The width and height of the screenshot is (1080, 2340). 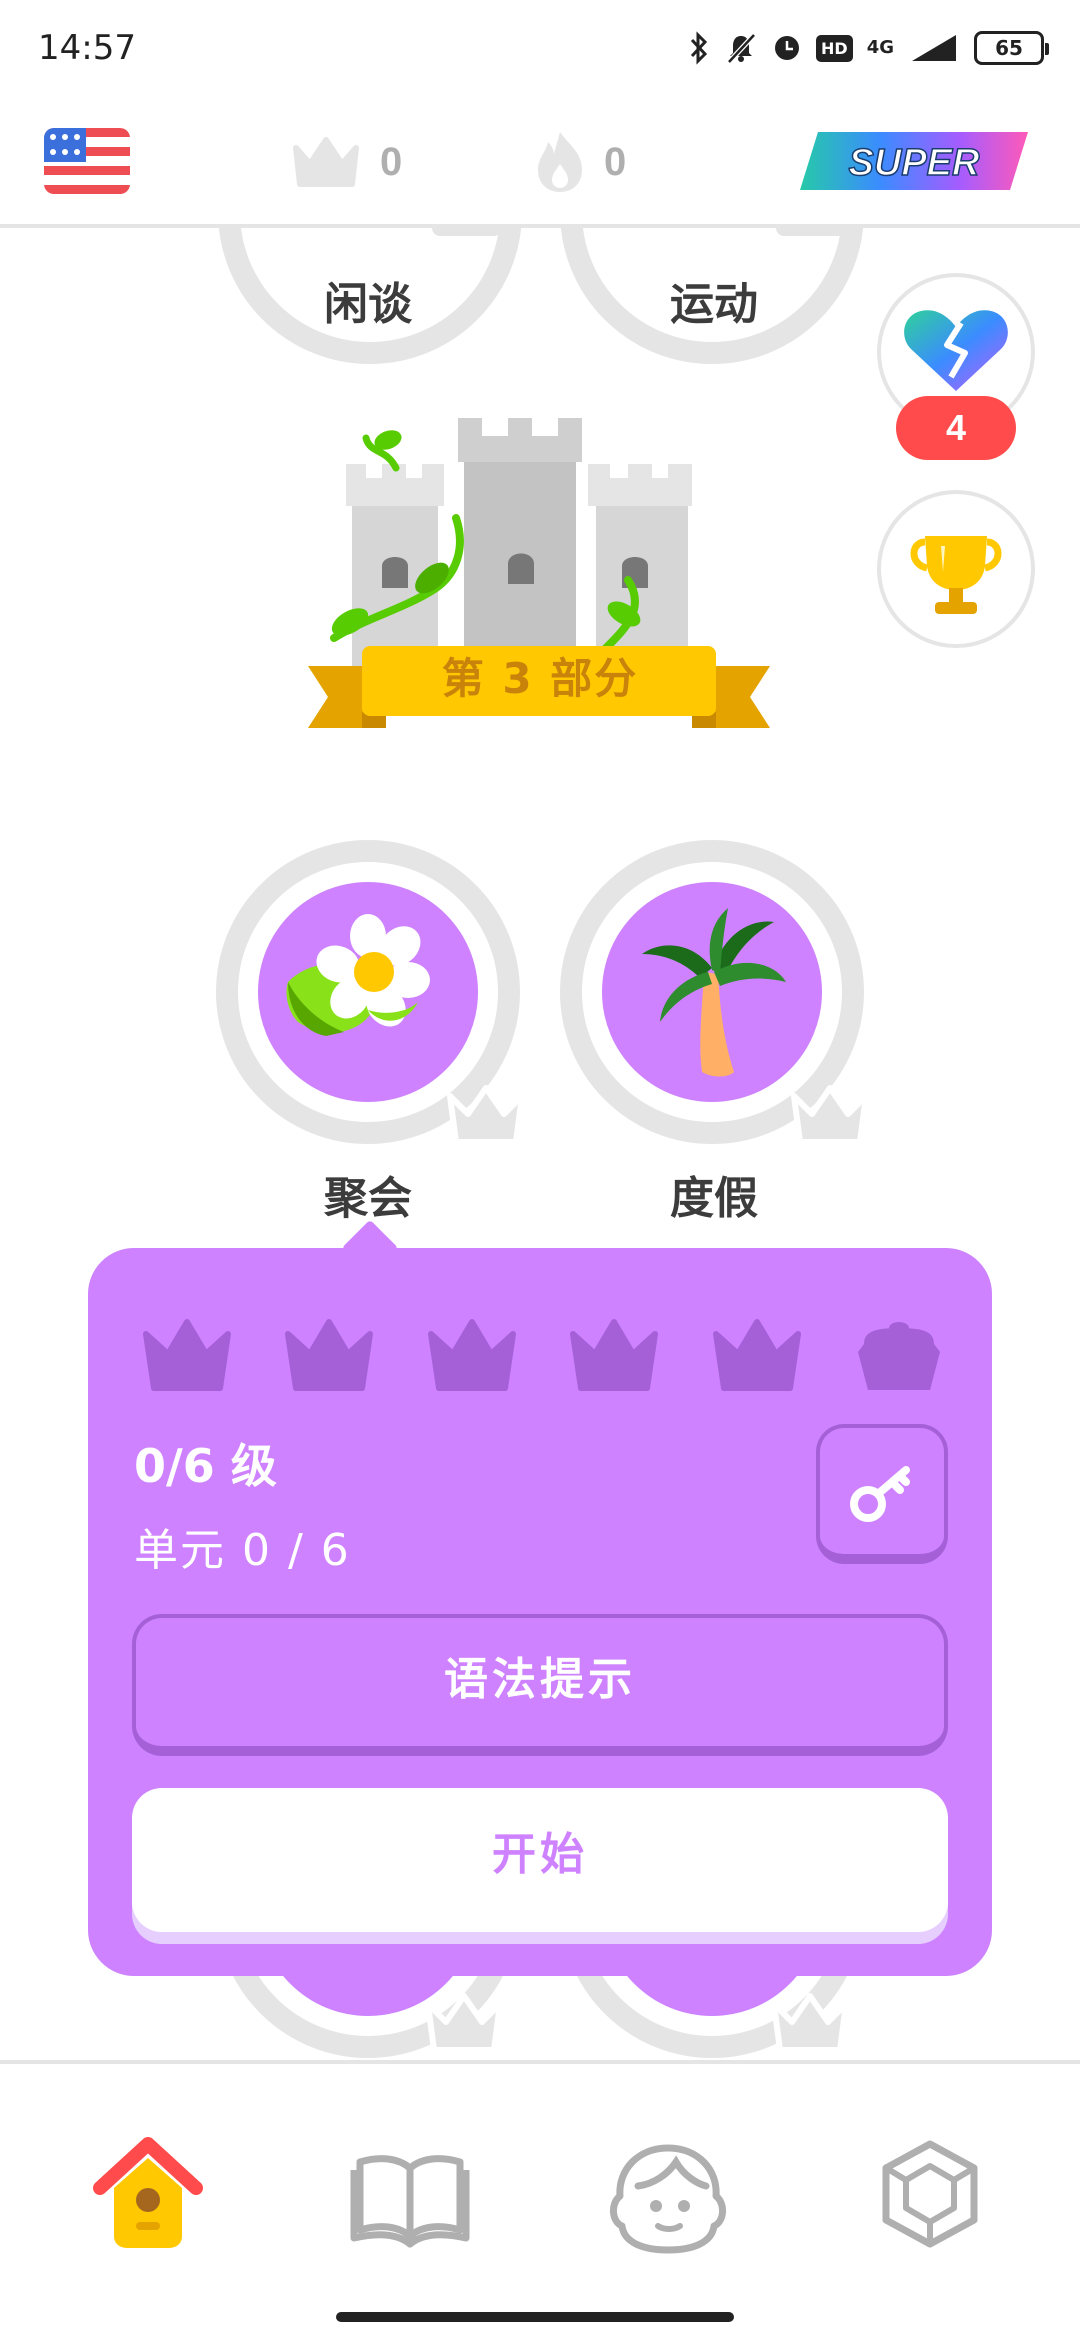 What do you see at coordinates (148, 2192) in the screenshot?
I see `home-icon` at bounding box center [148, 2192].